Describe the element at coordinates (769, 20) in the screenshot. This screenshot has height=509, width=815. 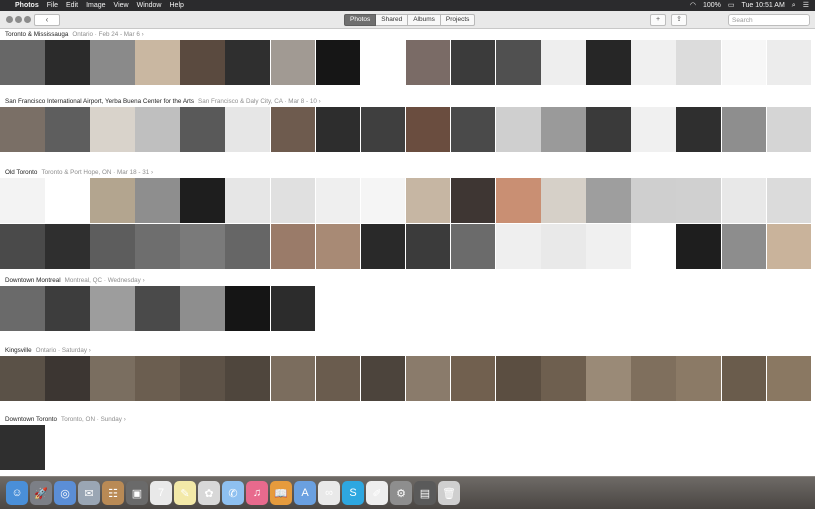
I see `search-input` at that location.